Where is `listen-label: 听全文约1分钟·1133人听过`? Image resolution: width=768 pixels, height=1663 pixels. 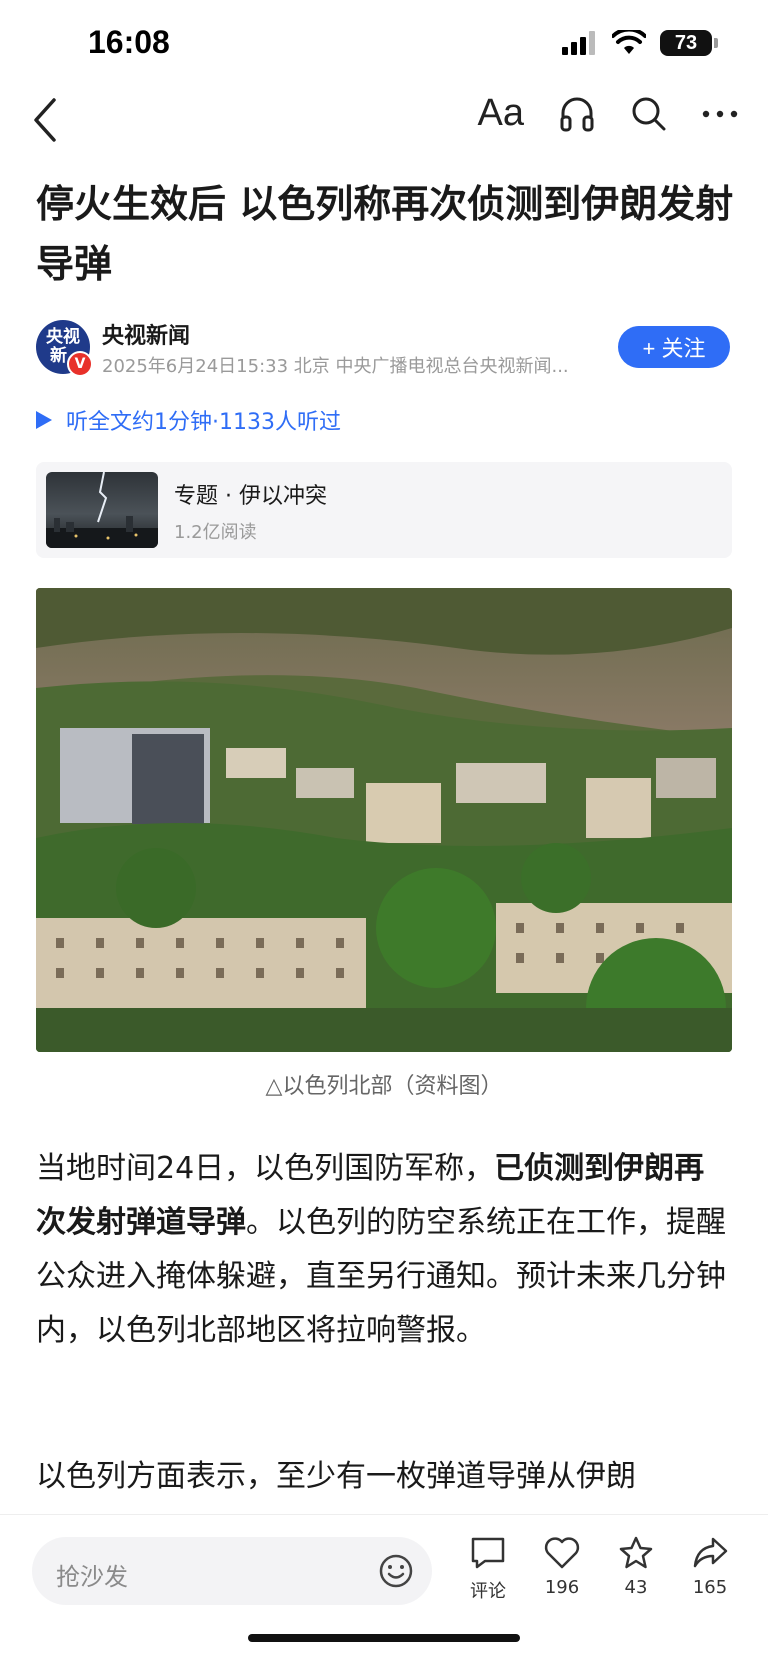
listen-label: 听全文约1分钟·1133人听过 is located at coordinates (203, 422).